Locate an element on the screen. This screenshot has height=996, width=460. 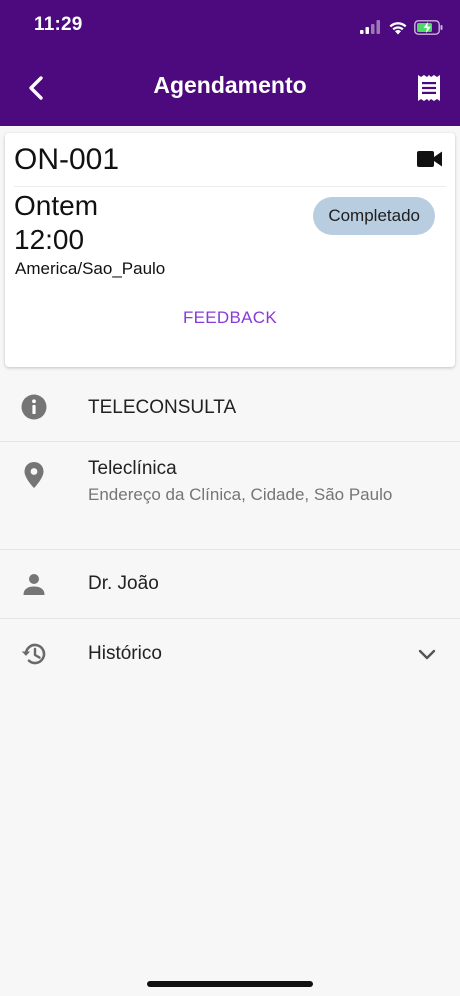
feedback-button: FEEDBACK is located at coordinates (230, 318).